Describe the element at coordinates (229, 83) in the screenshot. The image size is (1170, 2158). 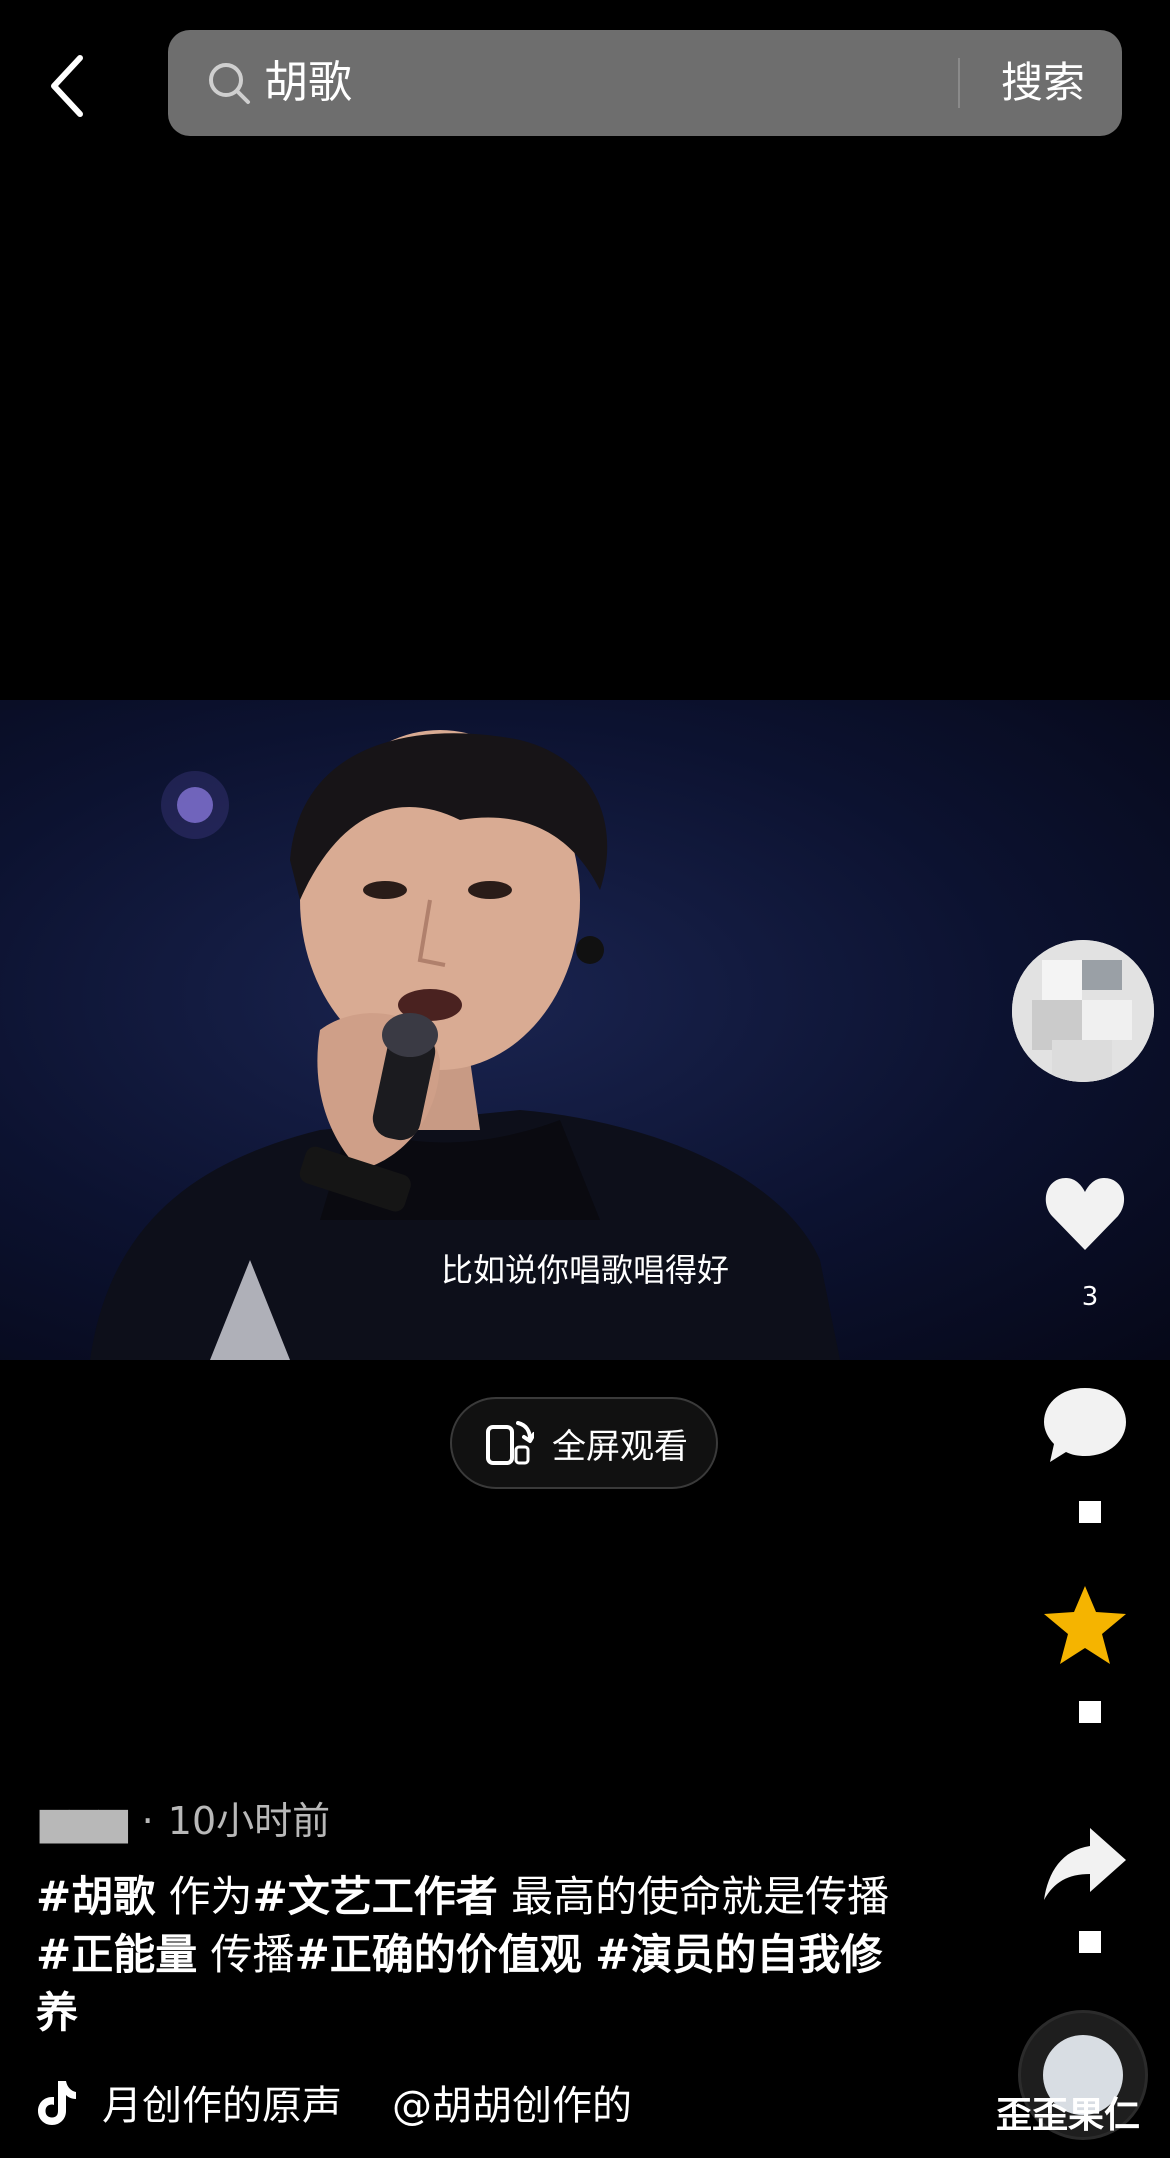
I see `search-icon` at that location.